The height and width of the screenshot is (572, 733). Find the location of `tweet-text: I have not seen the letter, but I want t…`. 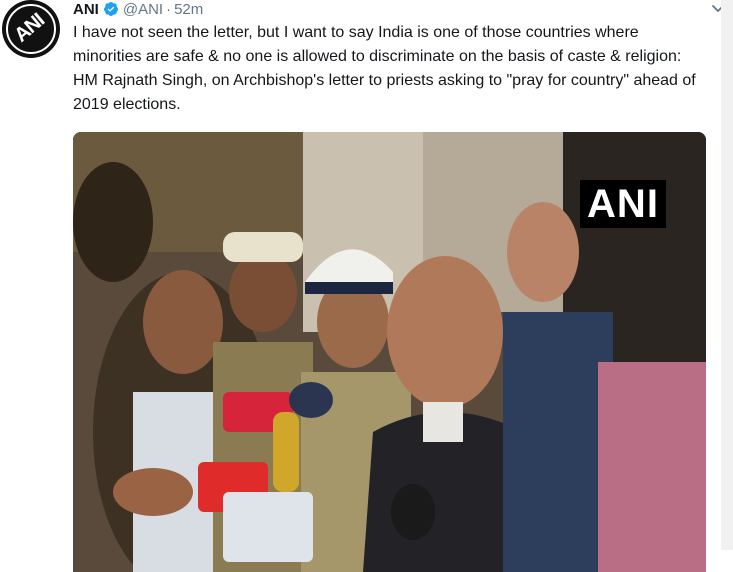

tweet-text: I have not seen the letter, but I want t… is located at coordinates (384, 68).